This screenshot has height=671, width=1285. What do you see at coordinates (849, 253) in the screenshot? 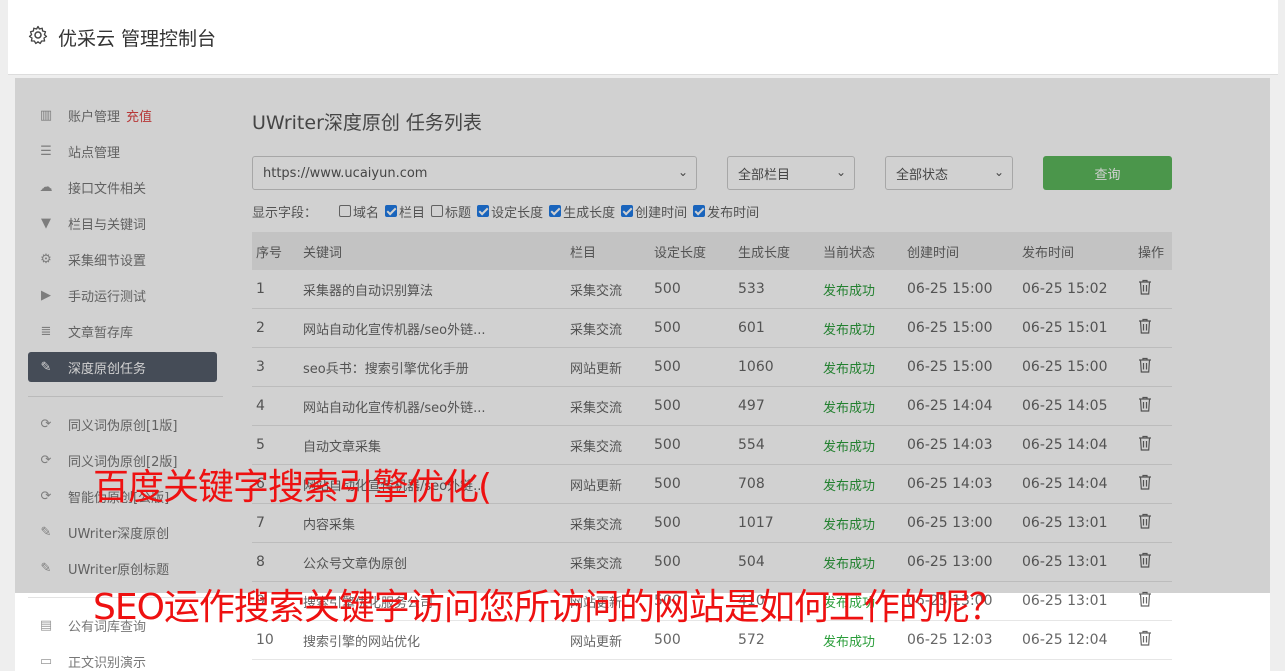
I see `column-header: 当前状态` at bounding box center [849, 253].